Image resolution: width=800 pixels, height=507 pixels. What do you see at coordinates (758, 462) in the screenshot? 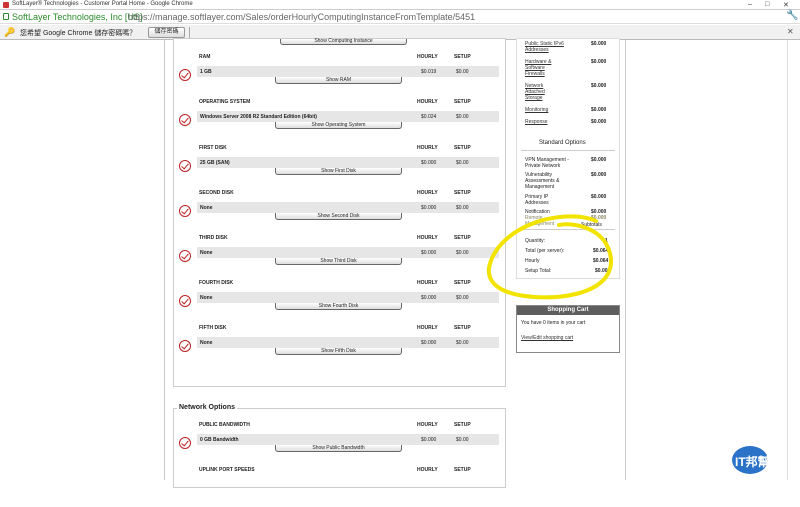
I see `watermark-text: IT邦幫忙` at bounding box center [758, 462].